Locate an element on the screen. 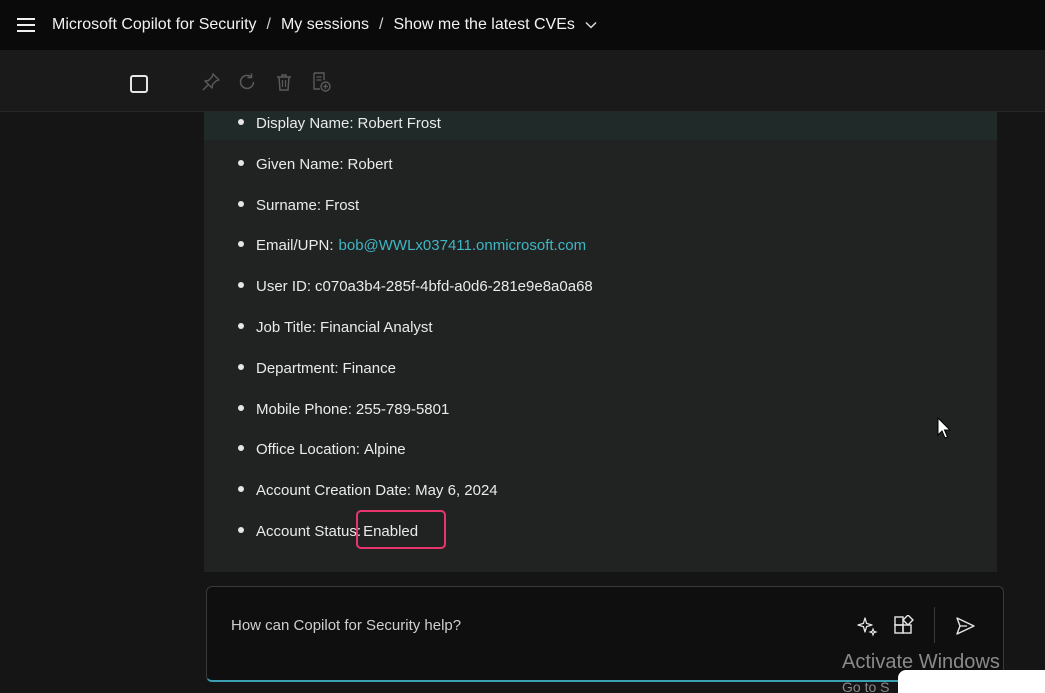 The height and width of the screenshot is (693, 1045). item-value: Finance is located at coordinates (369, 368).